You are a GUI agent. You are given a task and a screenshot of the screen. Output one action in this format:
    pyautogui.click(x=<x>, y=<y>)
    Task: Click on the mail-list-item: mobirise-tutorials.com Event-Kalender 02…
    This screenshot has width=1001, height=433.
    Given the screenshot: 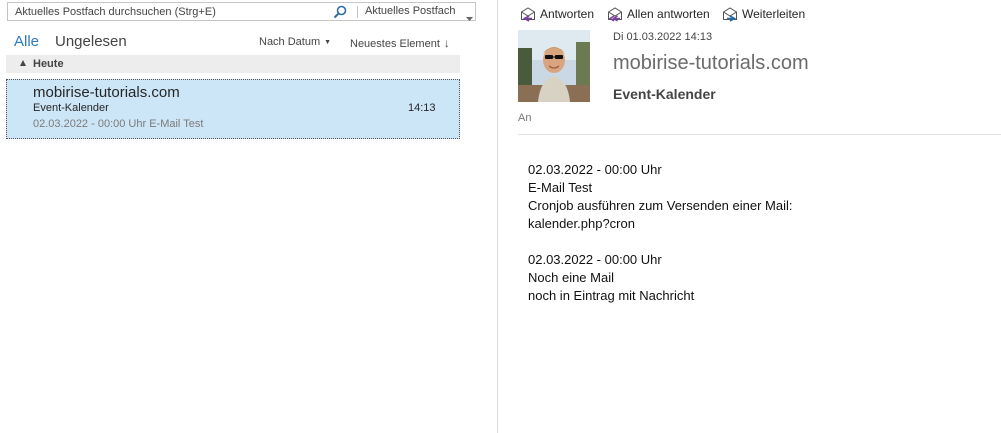 What is the action you would take?
    pyautogui.click(x=233, y=109)
    